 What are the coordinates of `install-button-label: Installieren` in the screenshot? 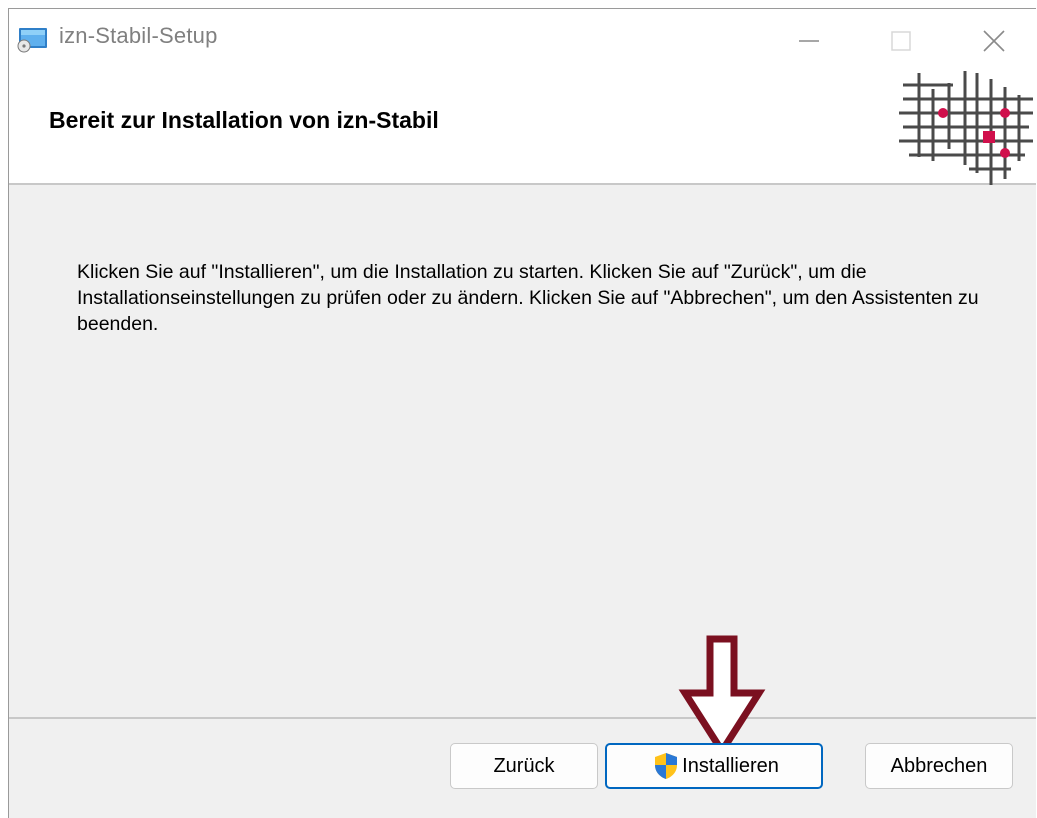 It's located at (730, 765).